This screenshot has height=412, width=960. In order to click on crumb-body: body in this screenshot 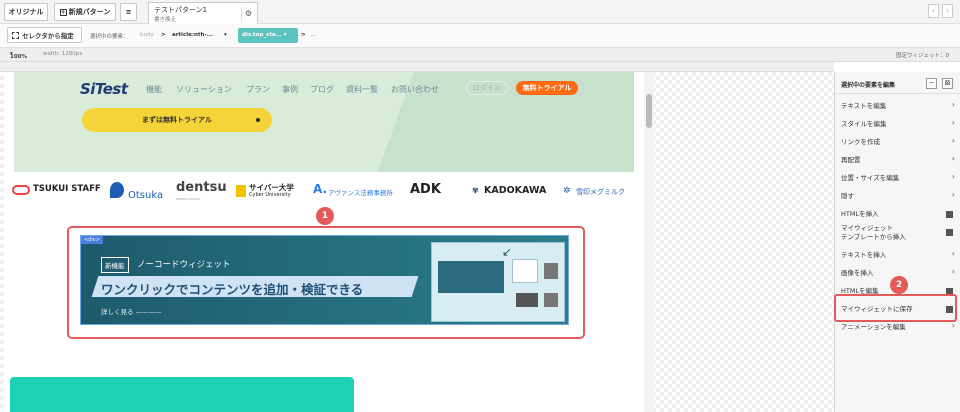, I will do `click(147, 35)`.